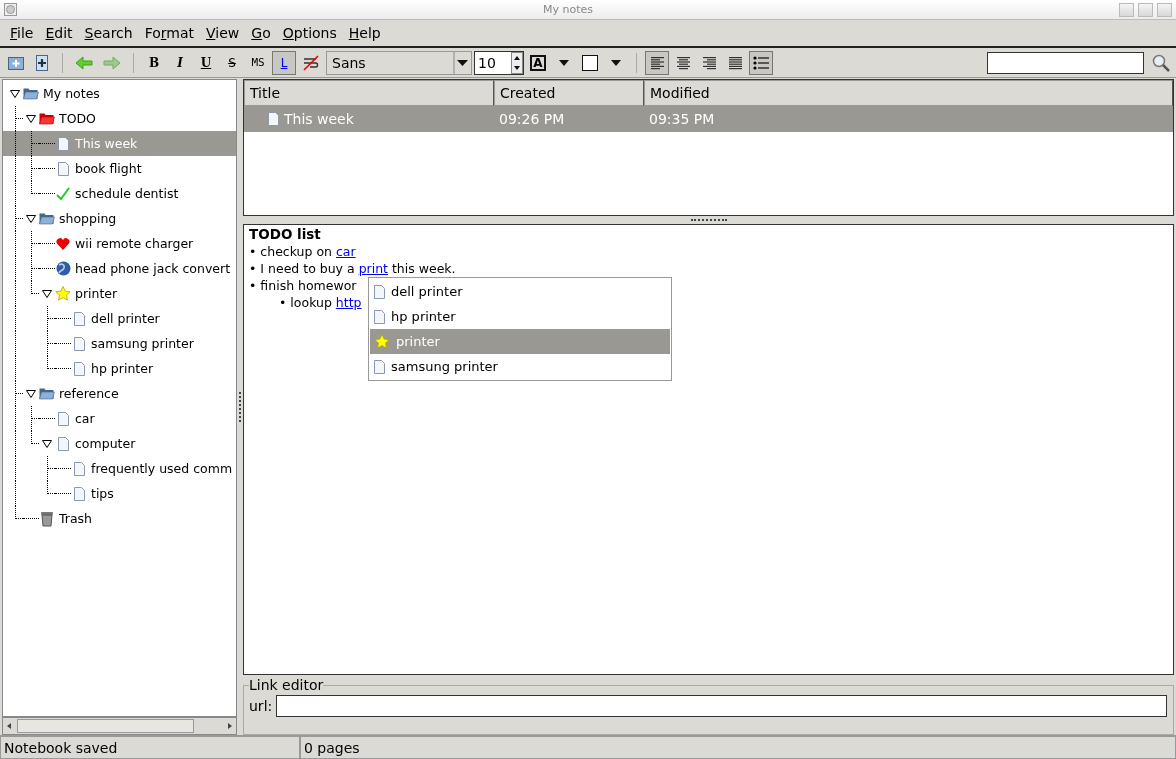  What do you see at coordinates (119, 293) in the screenshot?
I see `tree-item: printer` at bounding box center [119, 293].